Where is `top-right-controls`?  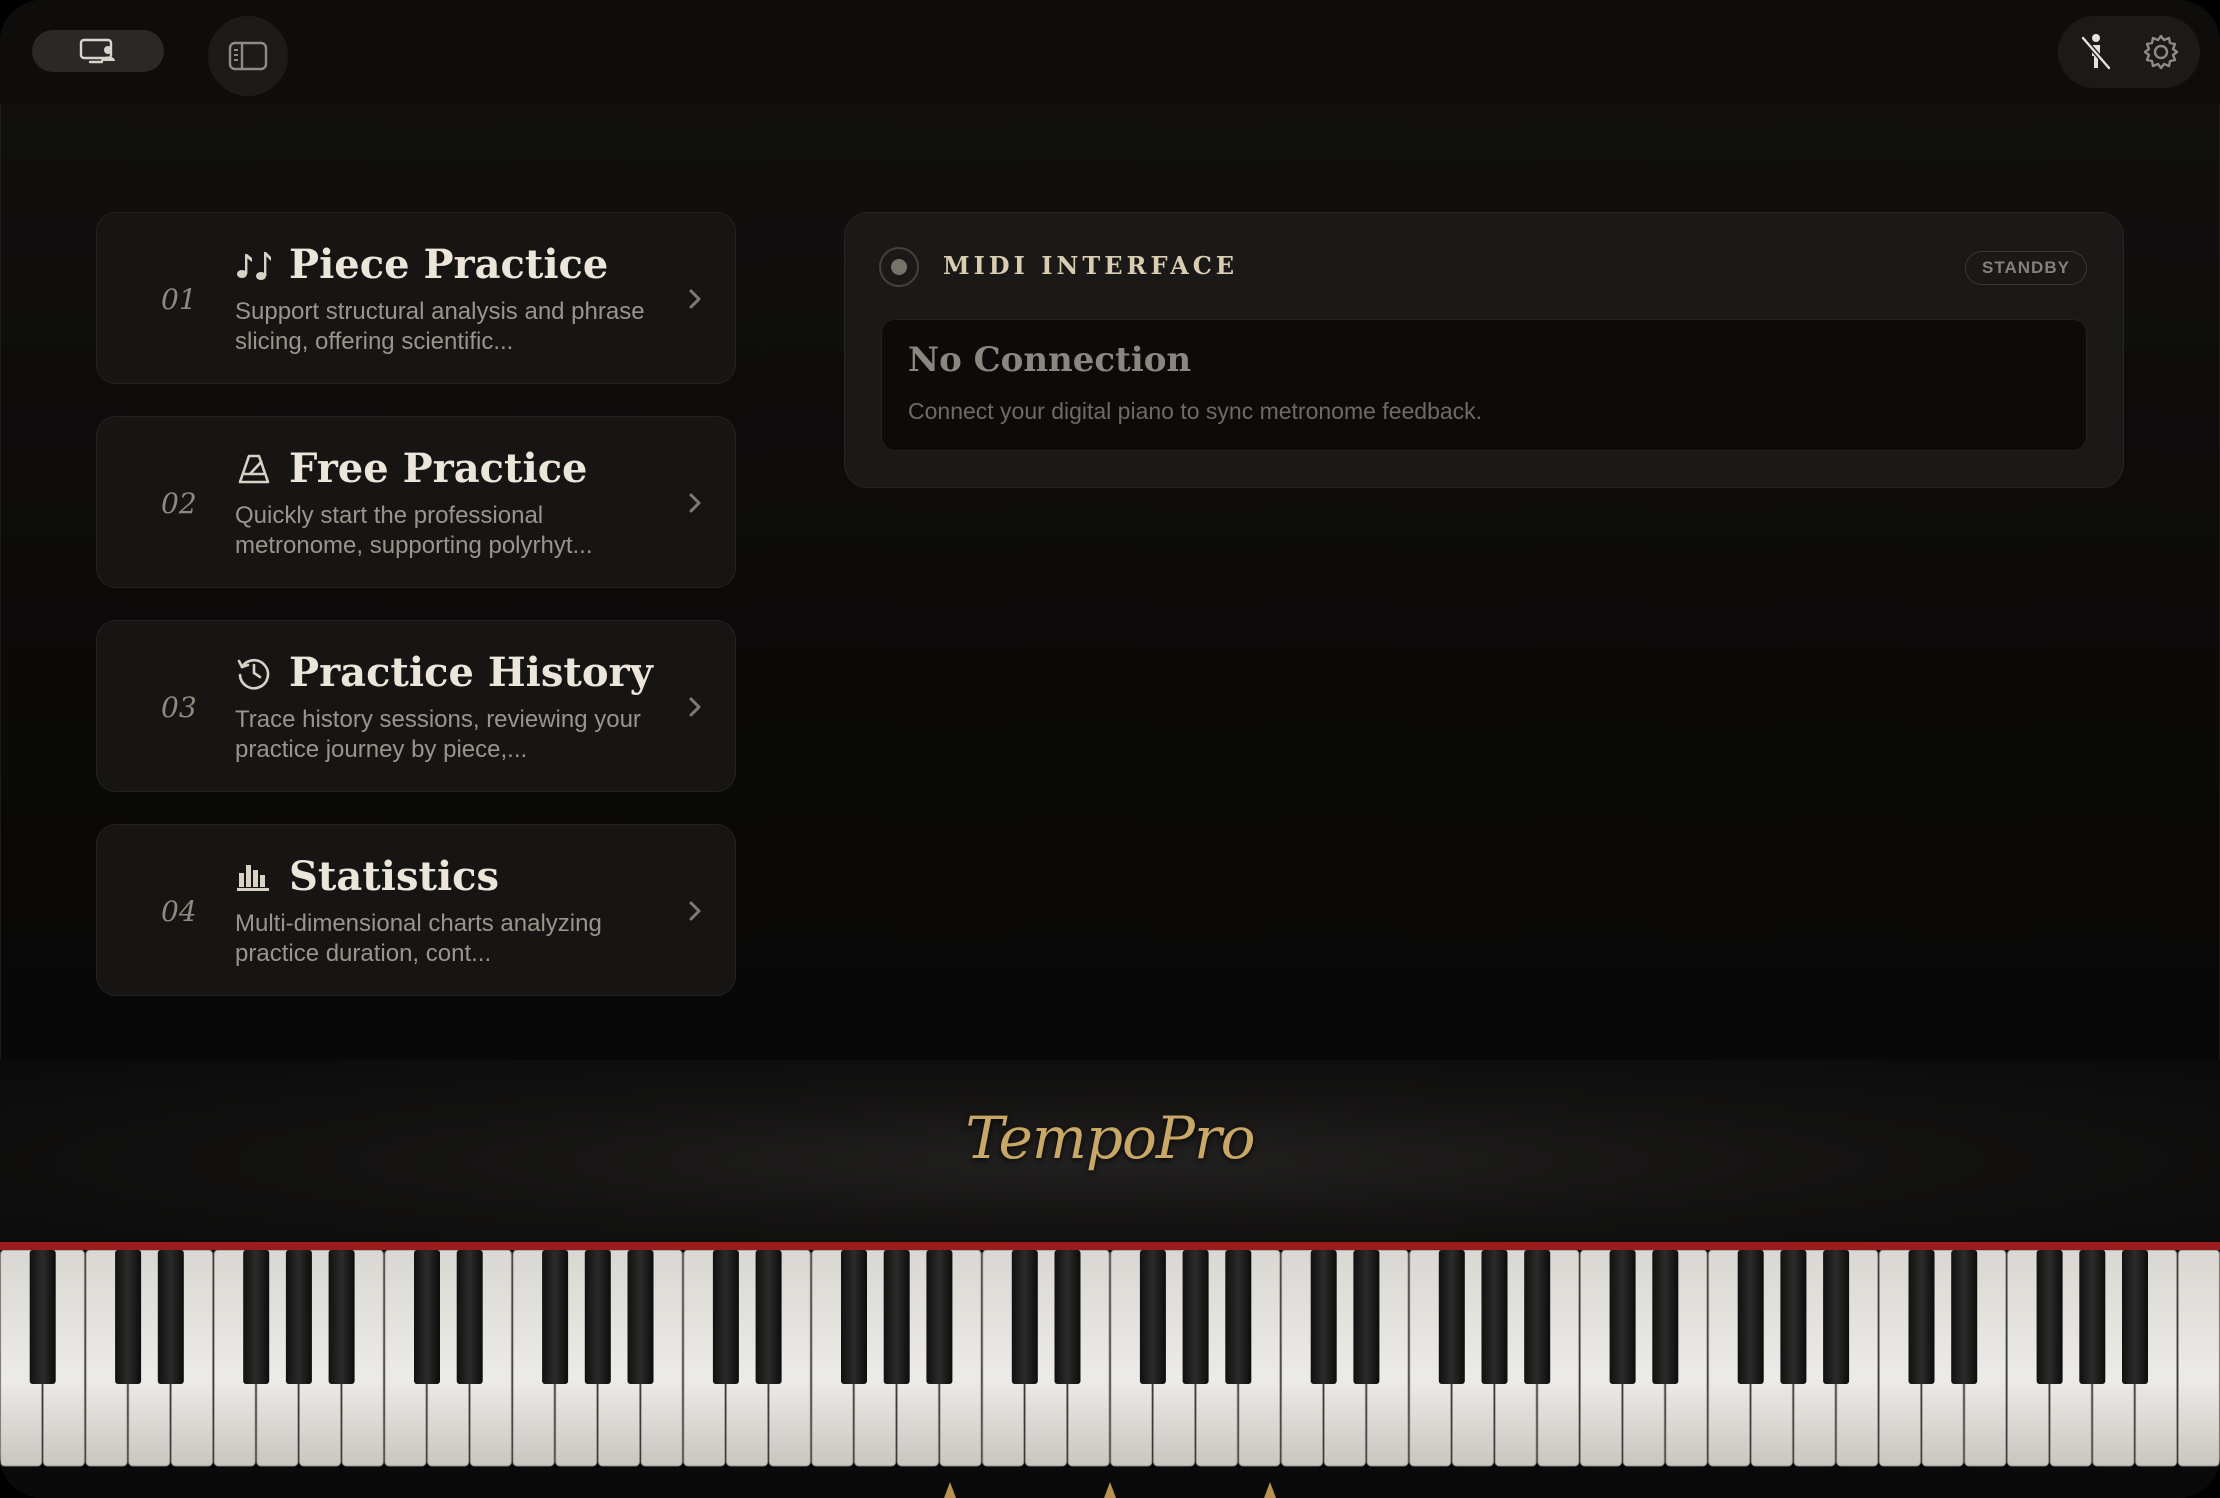
top-right-controls is located at coordinates (2129, 52).